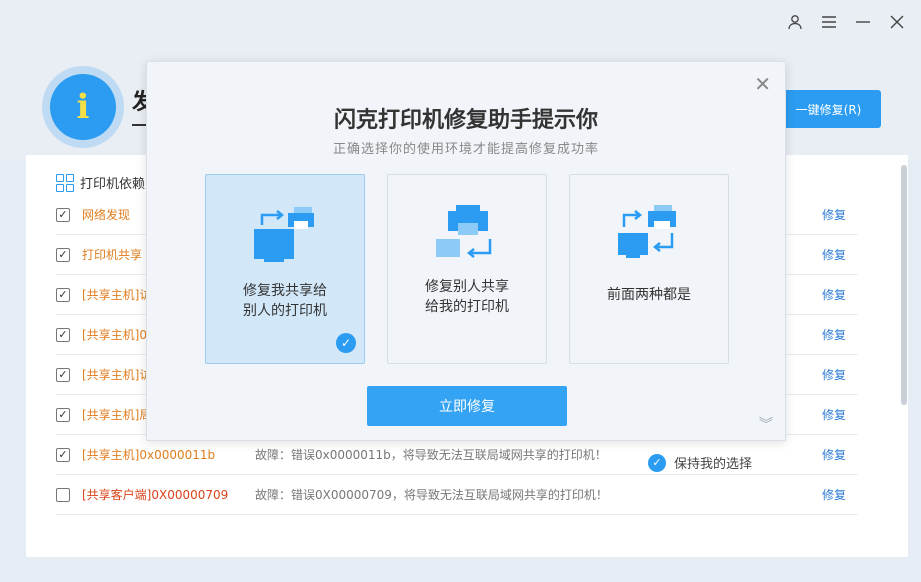  Describe the element at coordinates (657, 462) in the screenshot. I see `check-circle-icon: ✓` at that location.